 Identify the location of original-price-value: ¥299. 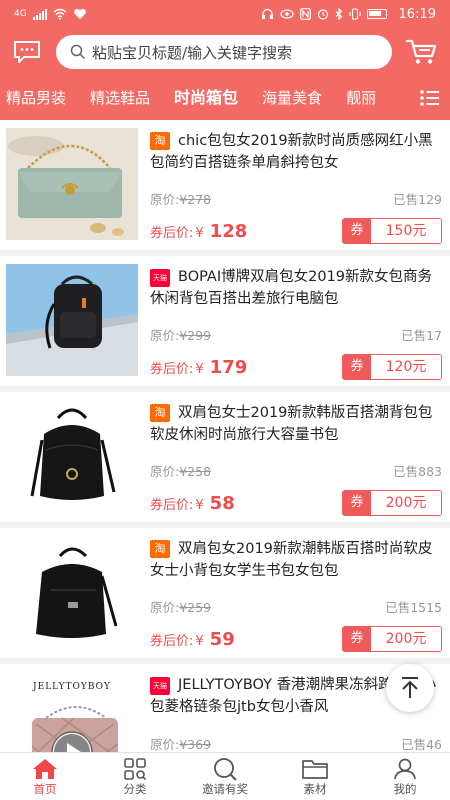
(195, 335).